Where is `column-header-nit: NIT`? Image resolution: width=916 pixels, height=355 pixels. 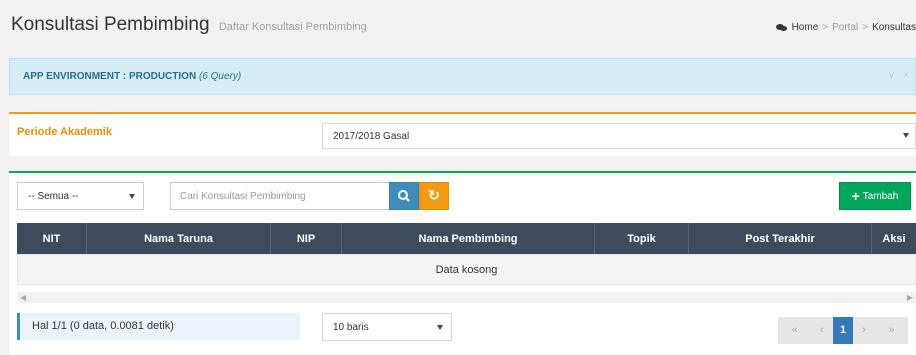
column-header-nit: NIT is located at coordinates (52, 238).